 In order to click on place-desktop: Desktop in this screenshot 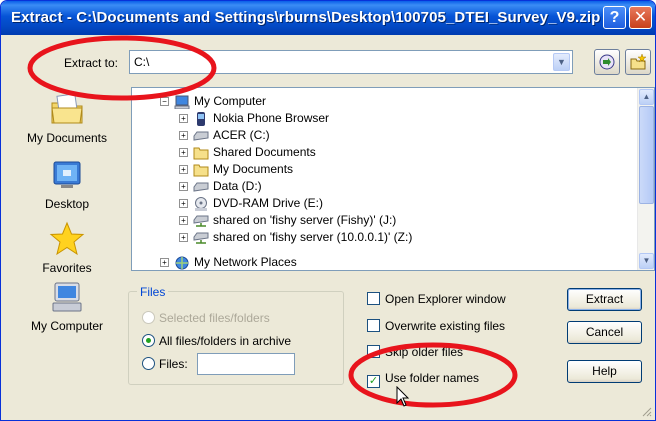, I will do `click(67, 184)`.